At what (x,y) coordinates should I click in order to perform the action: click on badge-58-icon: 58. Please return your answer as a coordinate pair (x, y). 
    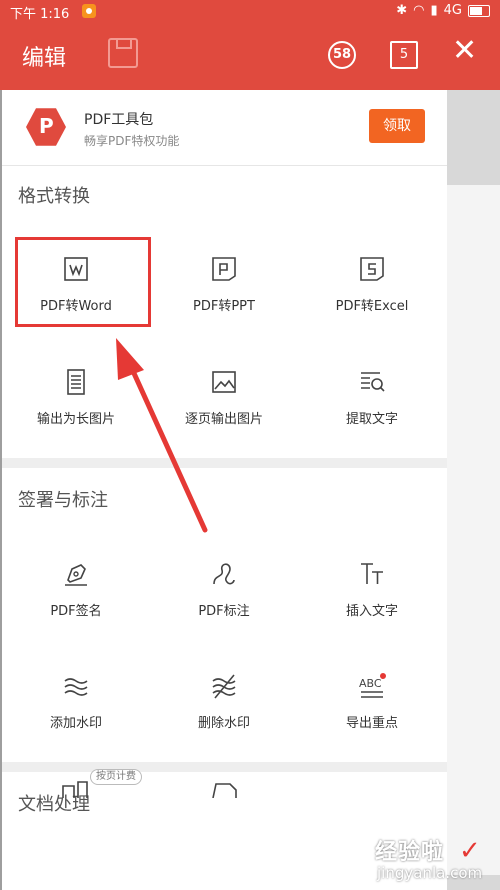
    Looking at the image, I should click on (342, 55).